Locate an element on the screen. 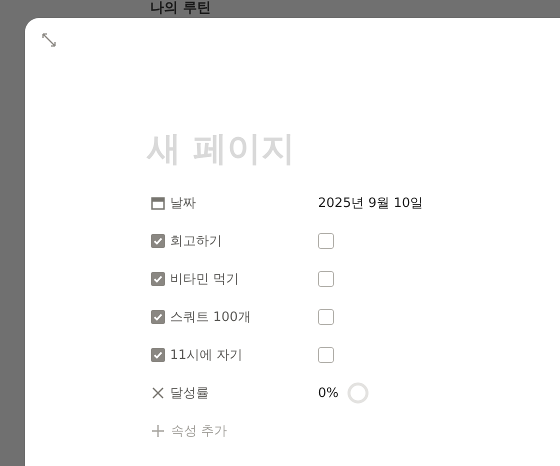 The height and width of the screenshot is (466, 560). property-label: 회고하기 is located at coordinates (196, 241).